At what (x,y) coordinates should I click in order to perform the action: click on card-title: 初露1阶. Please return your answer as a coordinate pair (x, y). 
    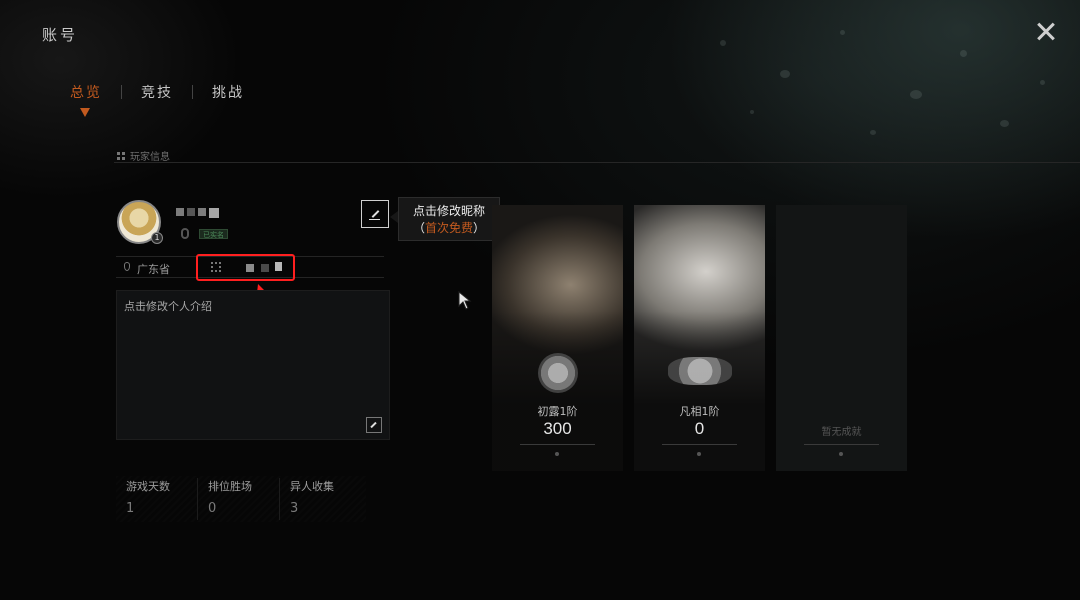
    Looking at the image, I should click on (557, 411).